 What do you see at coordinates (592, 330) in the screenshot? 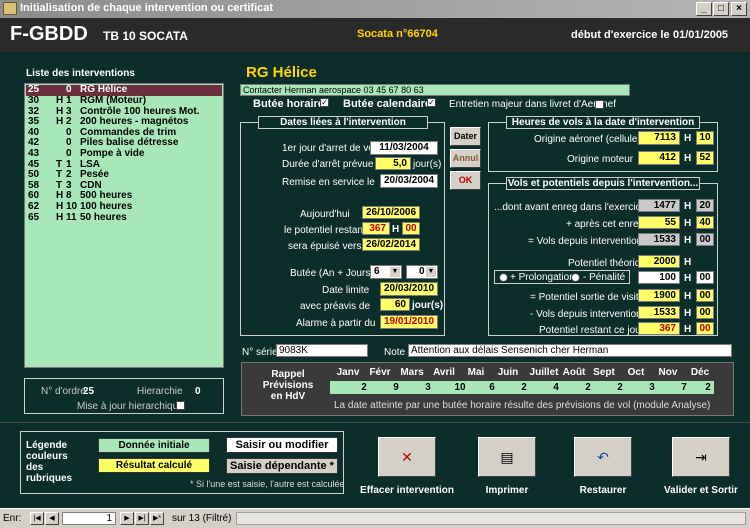
I see `restant-ce-jour-label: Potentiel restant ce jour` at bounding box center [592, 330].